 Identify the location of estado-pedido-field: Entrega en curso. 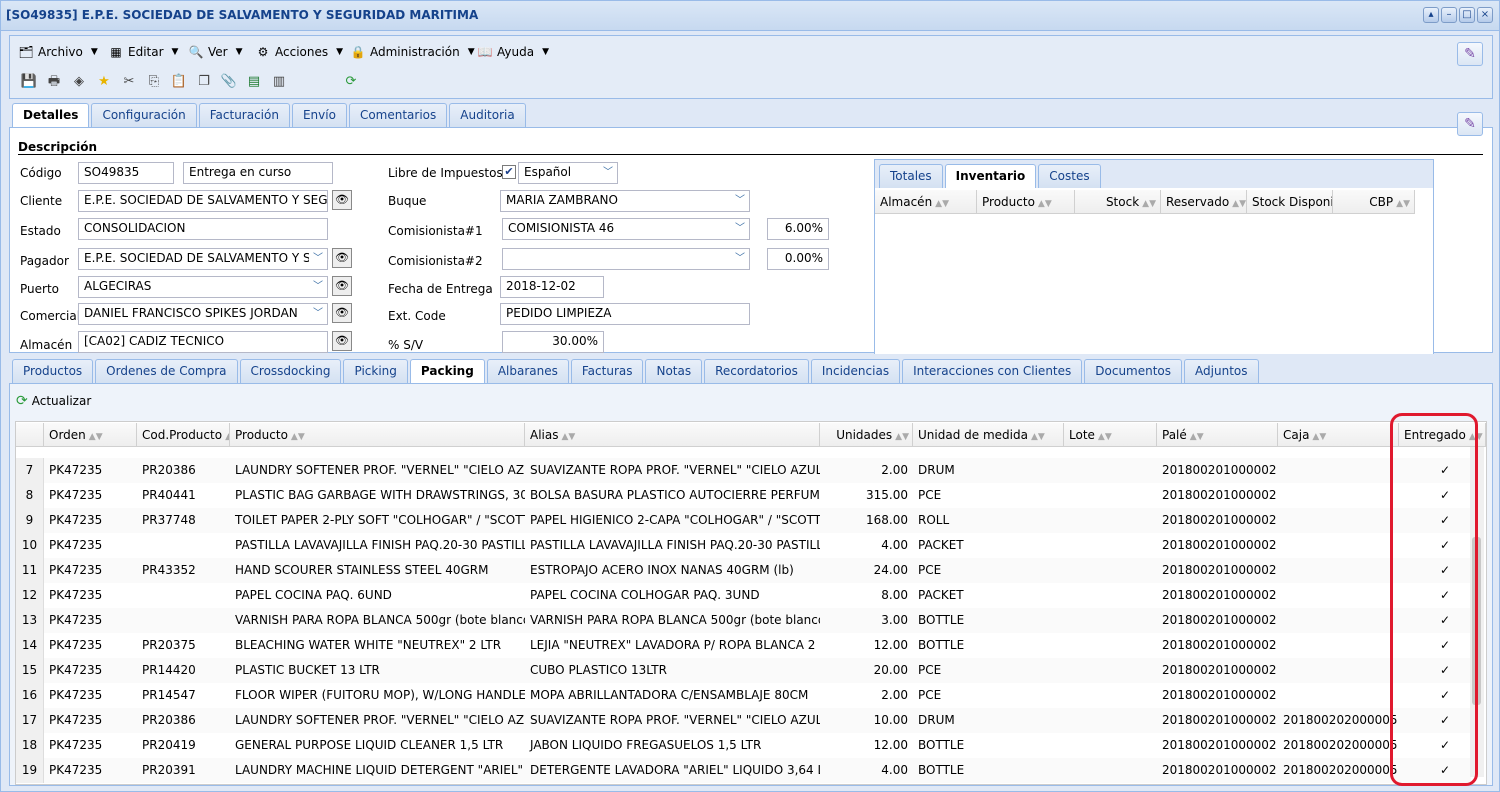
(258, 173).